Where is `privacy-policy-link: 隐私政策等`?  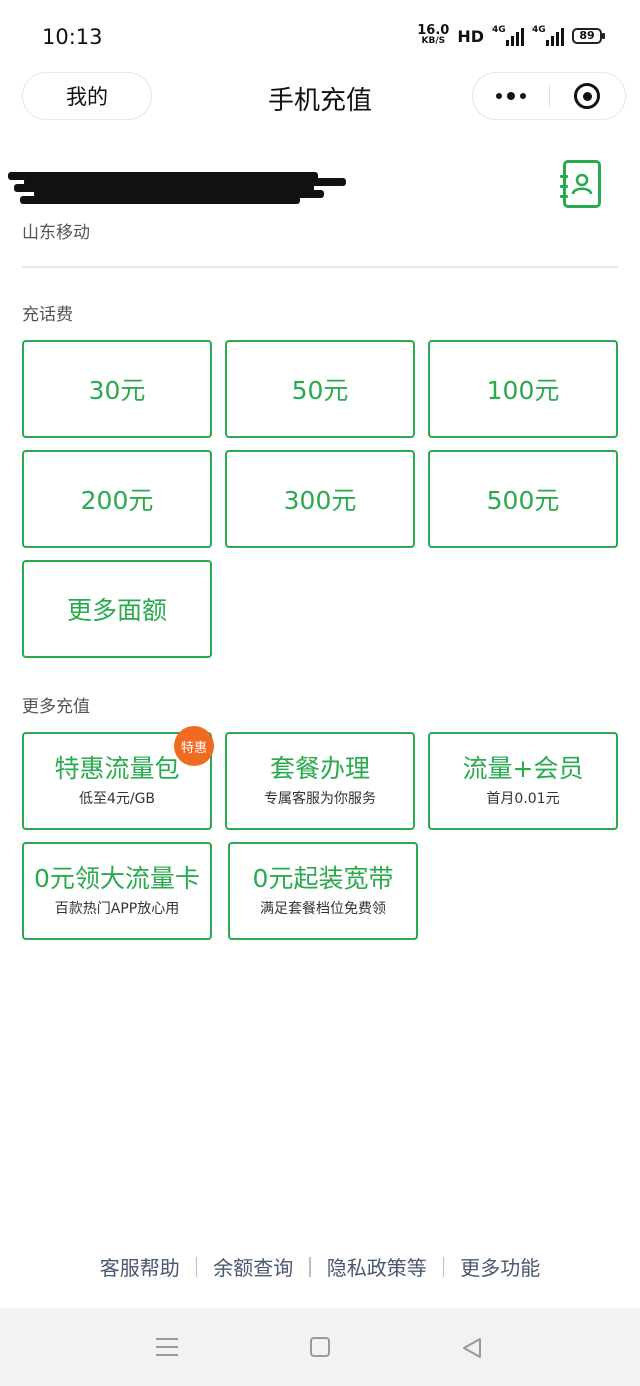 privacy-policy-link: 隐私政策等 is located at coordinates (377, 1266).